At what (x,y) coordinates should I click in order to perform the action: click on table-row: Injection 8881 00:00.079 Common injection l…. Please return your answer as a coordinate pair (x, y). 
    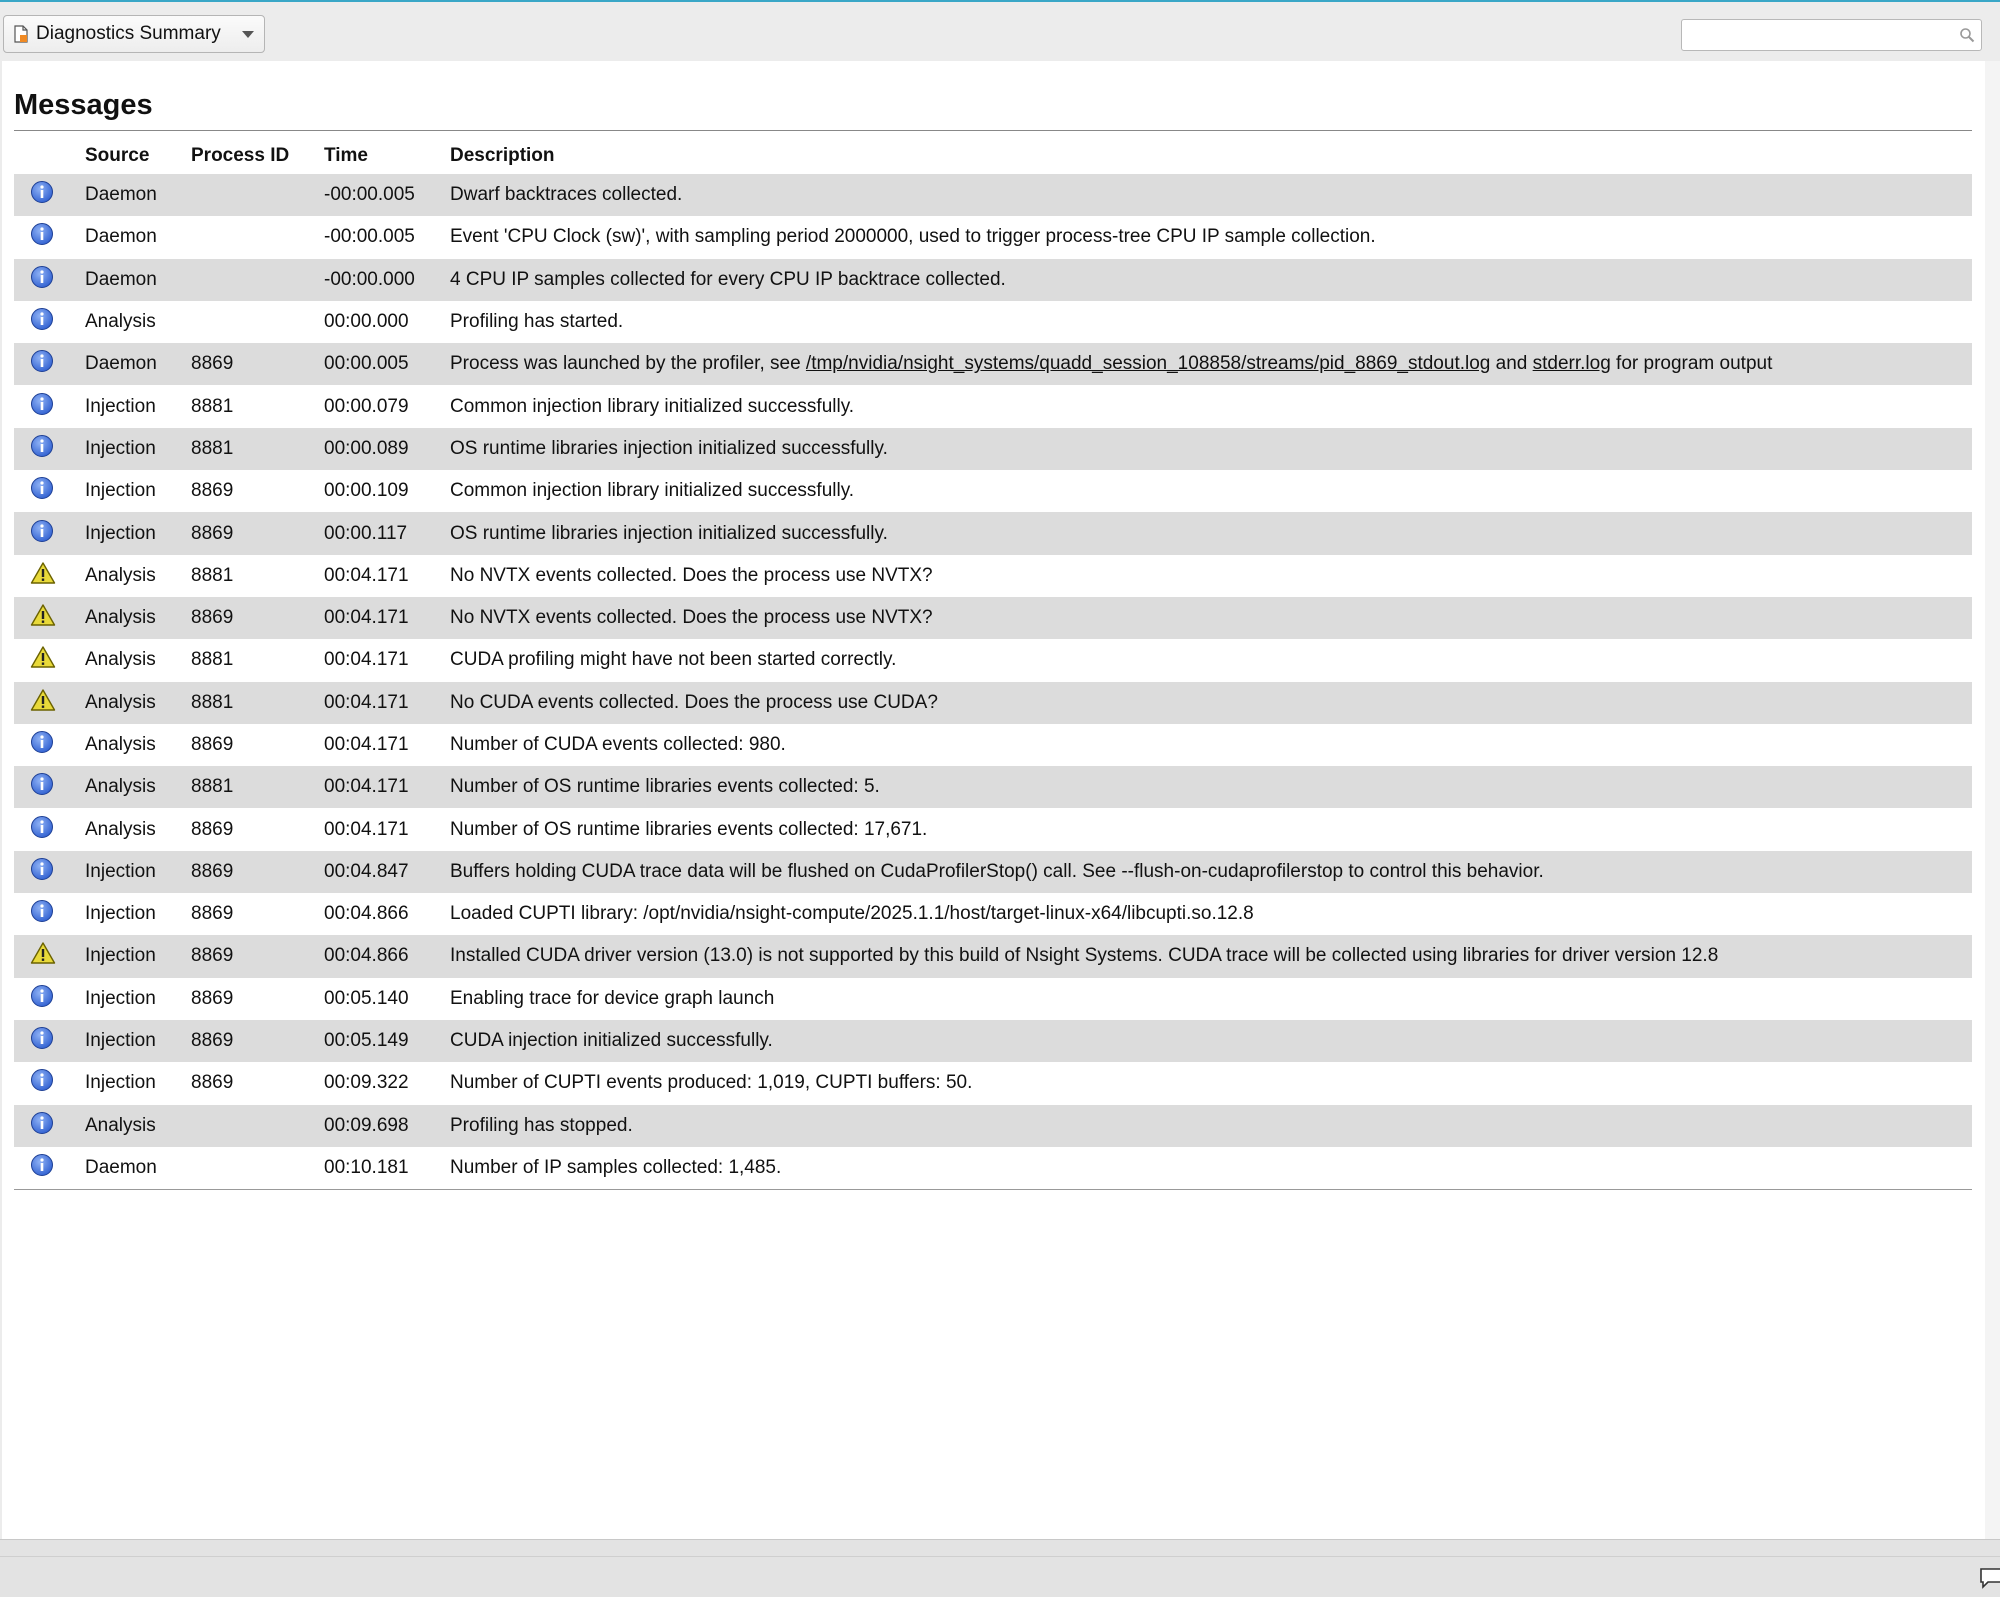
    Looking at the image, I should click on (993, 406).